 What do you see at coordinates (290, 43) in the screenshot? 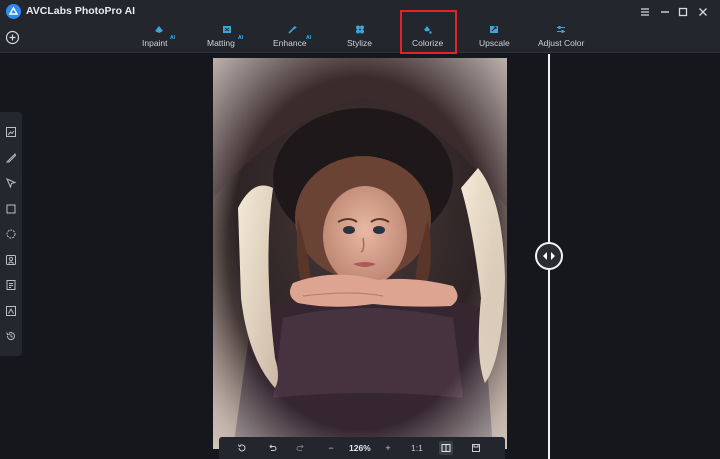
I see `tab-label: Enhance` at bounding box center [290, 43].